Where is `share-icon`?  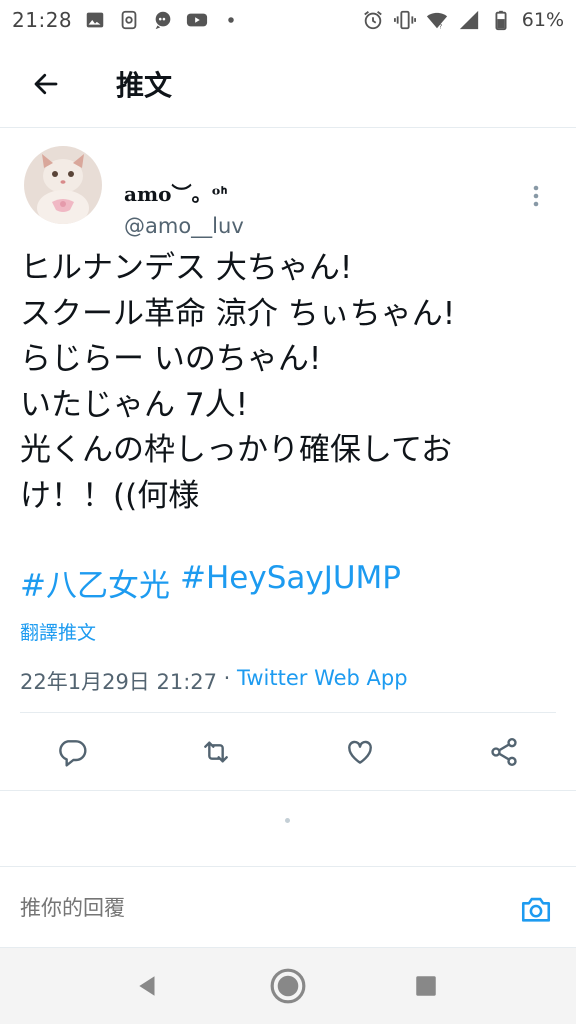
share-icon is located at coordinates (504, 752).